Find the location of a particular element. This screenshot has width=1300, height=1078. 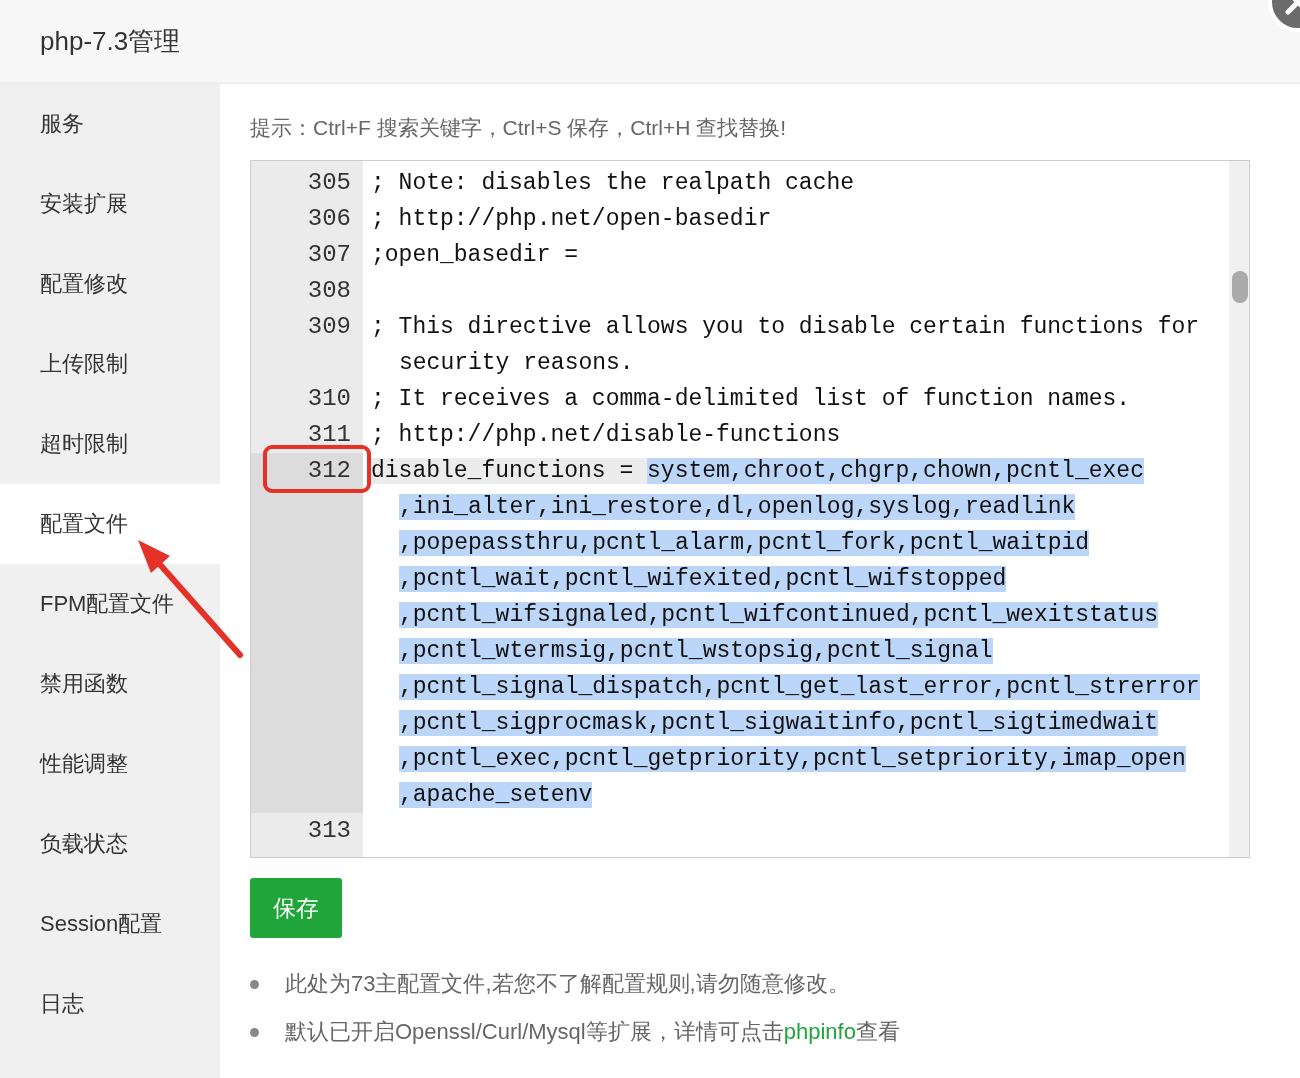

line-number: 307 is located at coordinates (329, 254).